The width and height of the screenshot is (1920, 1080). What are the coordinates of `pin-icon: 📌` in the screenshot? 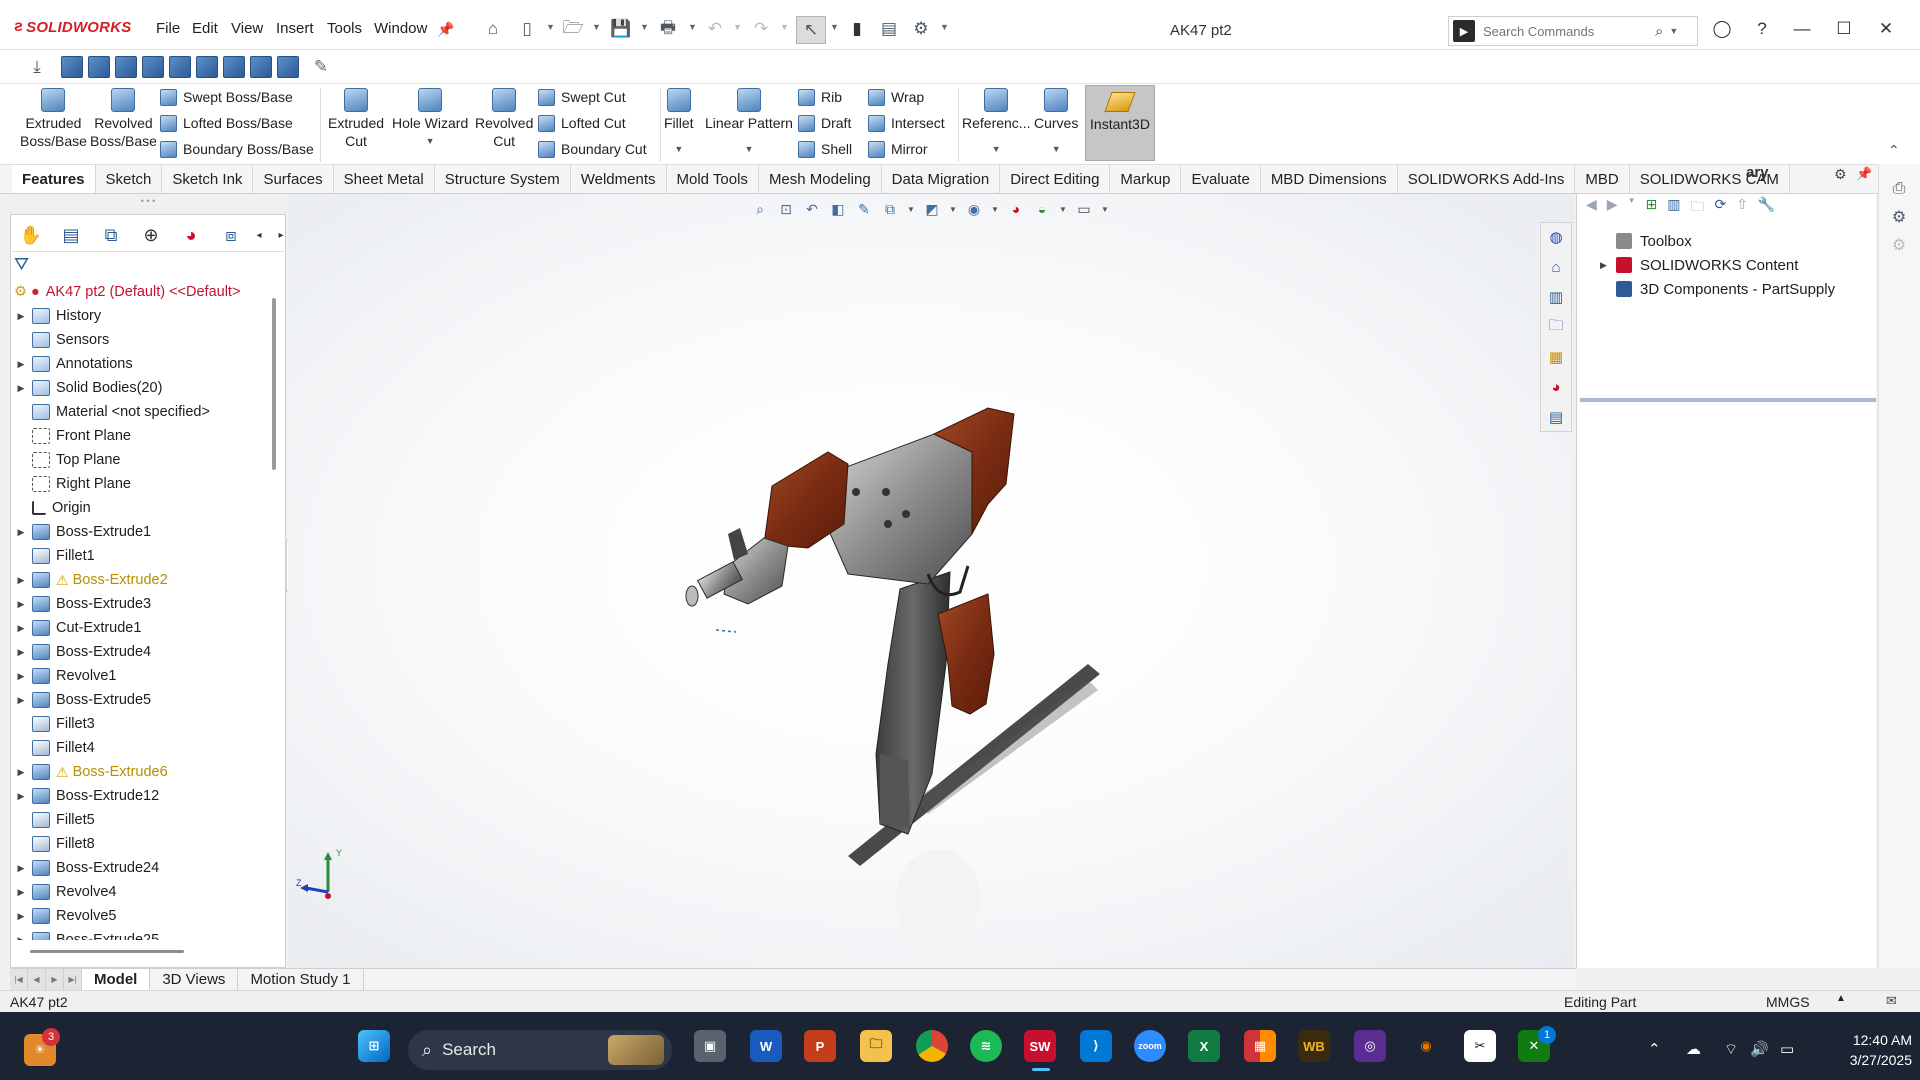 It's located at (446, 29).